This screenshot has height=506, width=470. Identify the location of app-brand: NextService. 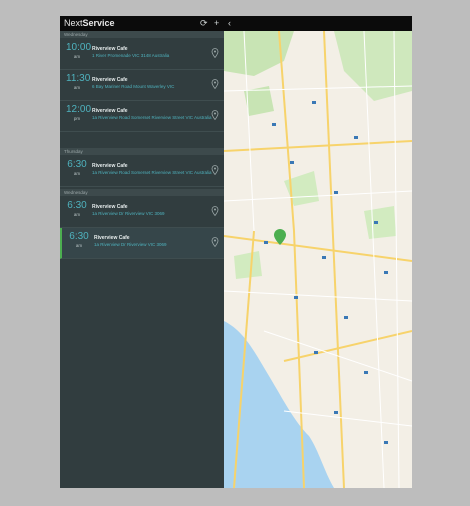
(89, 23).